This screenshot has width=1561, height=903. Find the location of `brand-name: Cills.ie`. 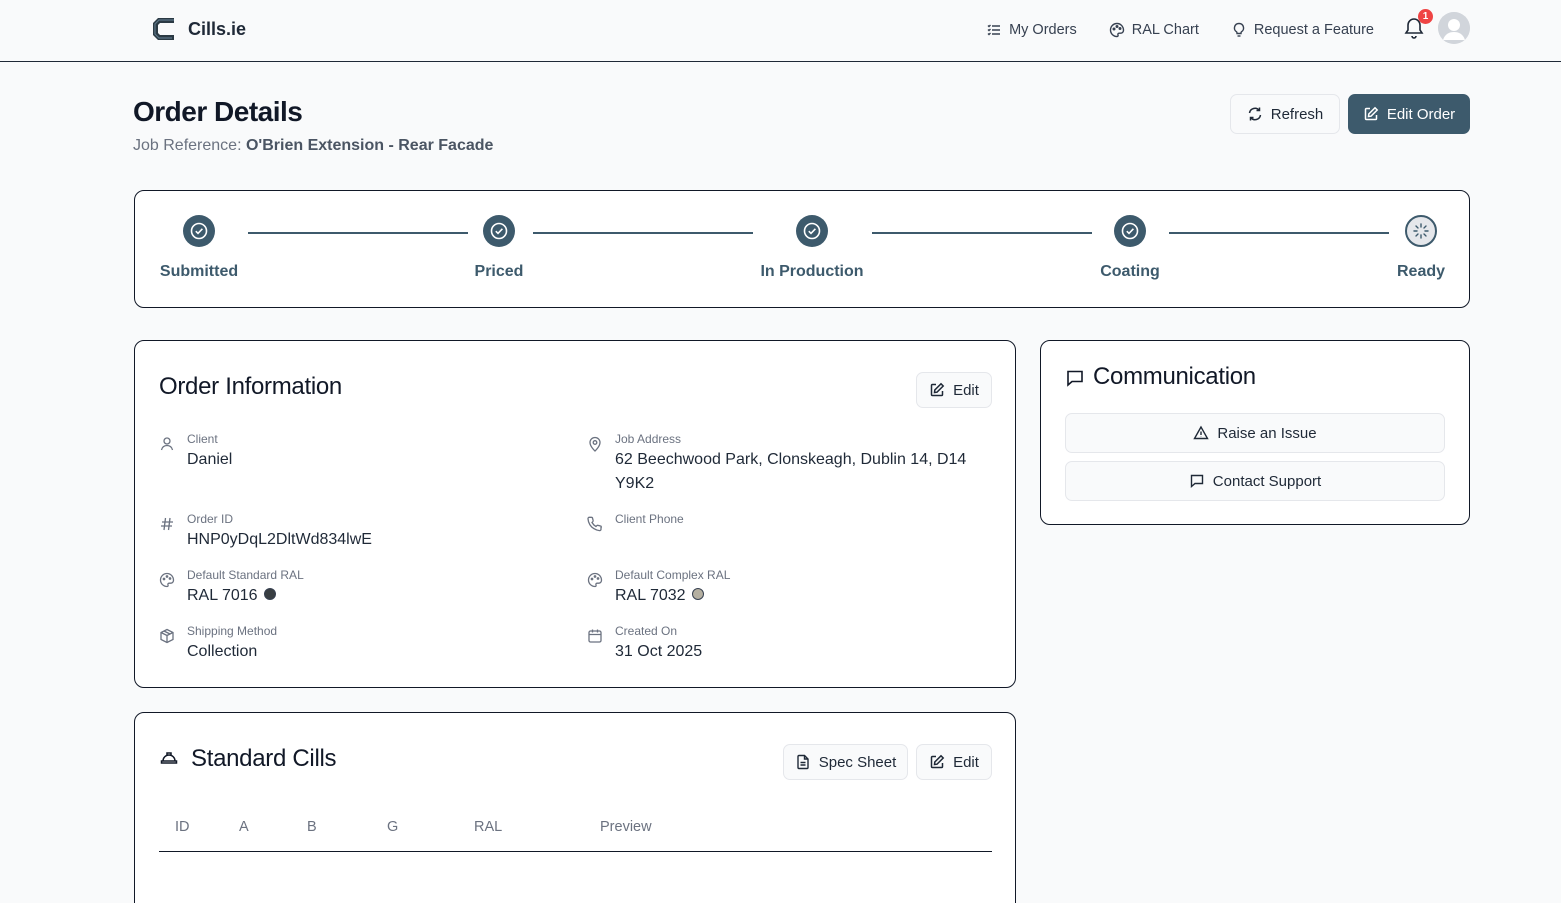

brand-name: Cills.ie is located at coordinates (217, 28).